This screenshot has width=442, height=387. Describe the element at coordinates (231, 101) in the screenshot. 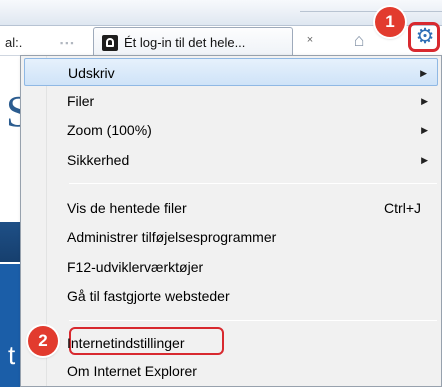

I see `menu-item-files: Filer ▶` at that location.